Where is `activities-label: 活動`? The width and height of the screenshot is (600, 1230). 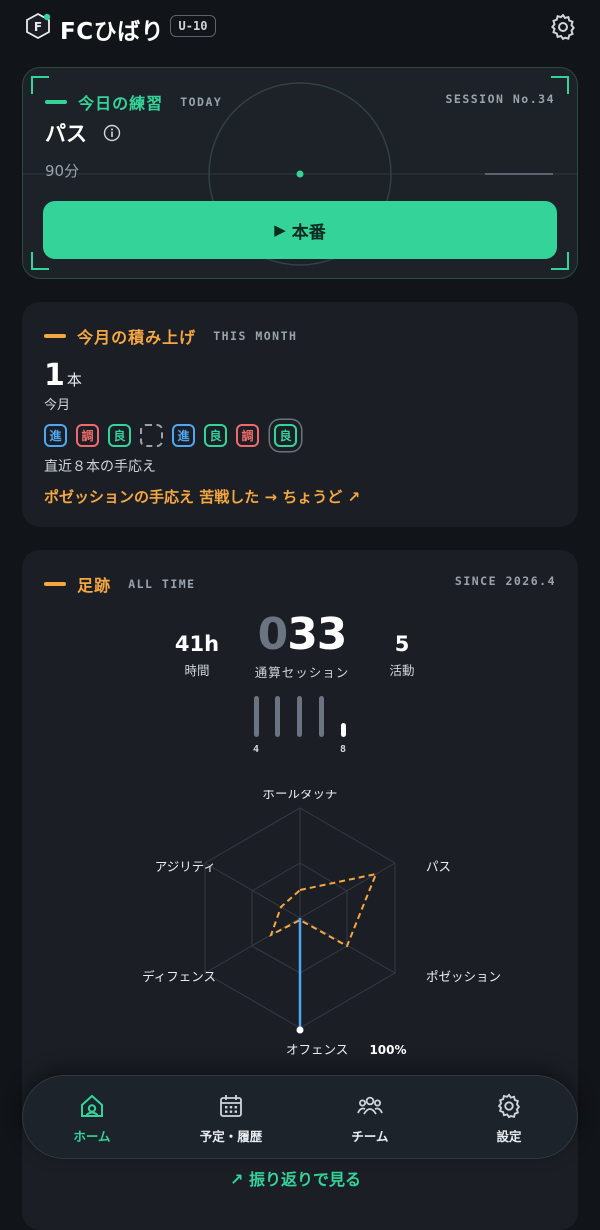 activities-label: 活動 is located at coordinates (402, 670).